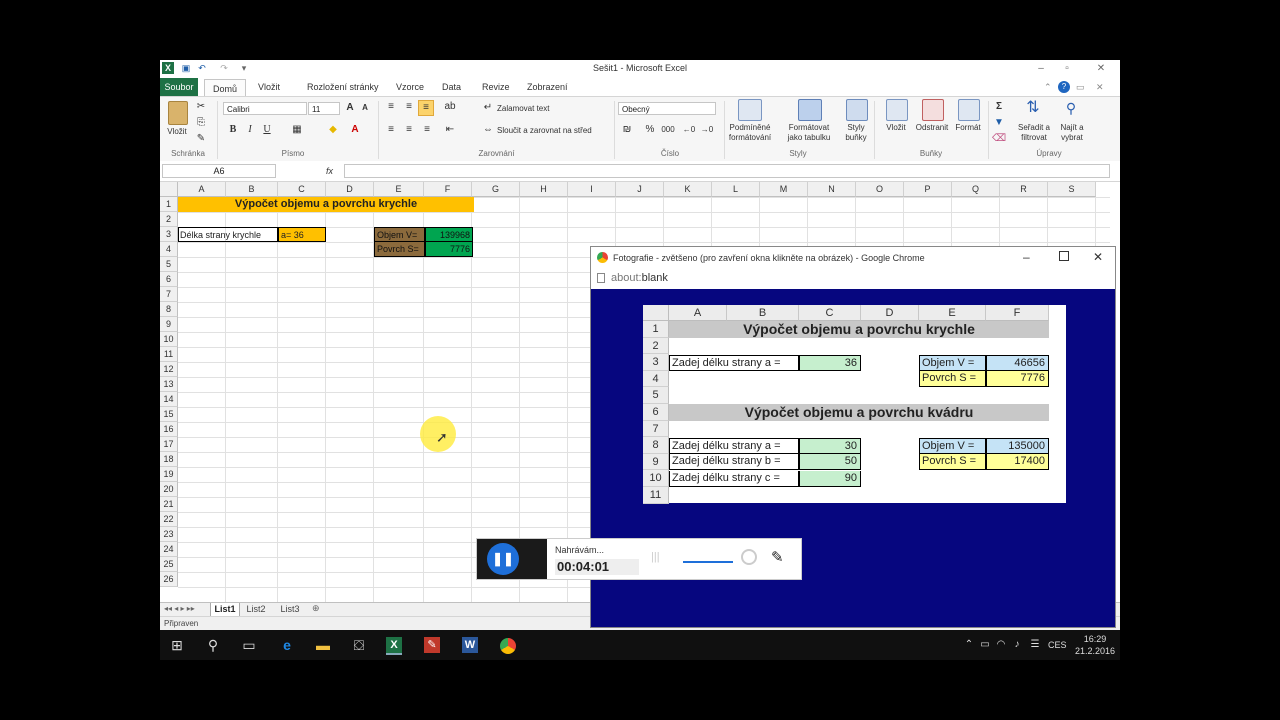 This screenshot has height=720, width=1280. I want to click on sort-filter-button: Seřadit a filtrovat, so click(1034, 133).